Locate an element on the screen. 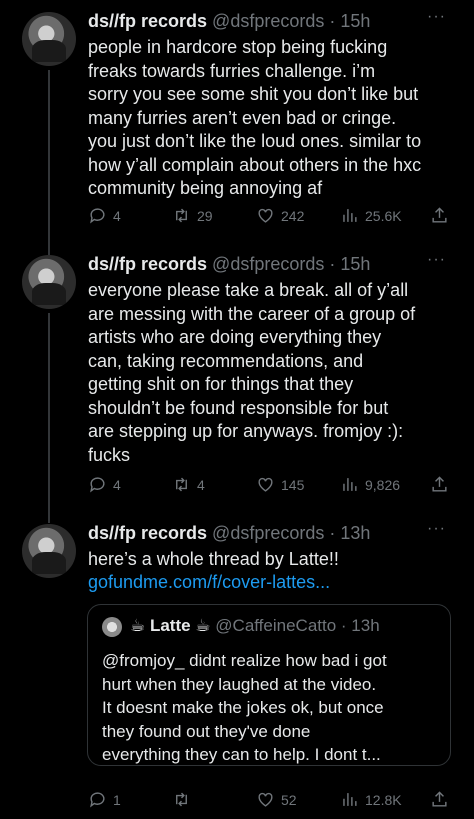  like-count: 52 is located at coordinates (289, 799).